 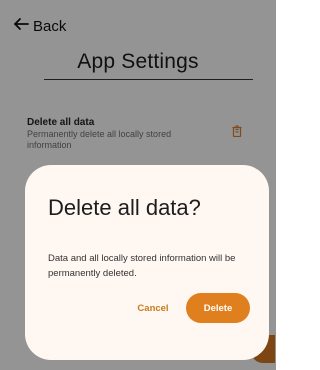 I want to click on cancel-button: Cancel, so click(x=153, y=308).